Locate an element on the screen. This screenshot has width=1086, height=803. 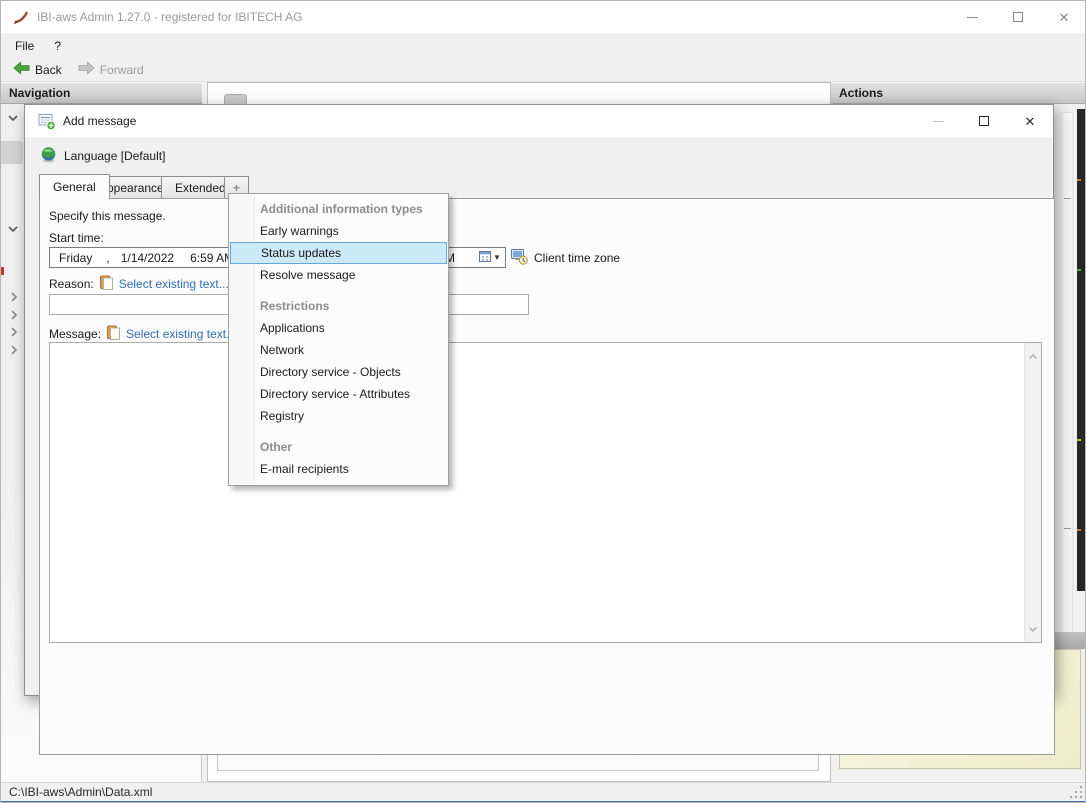
back-arrow-icon is located at coordinates (21, 69).